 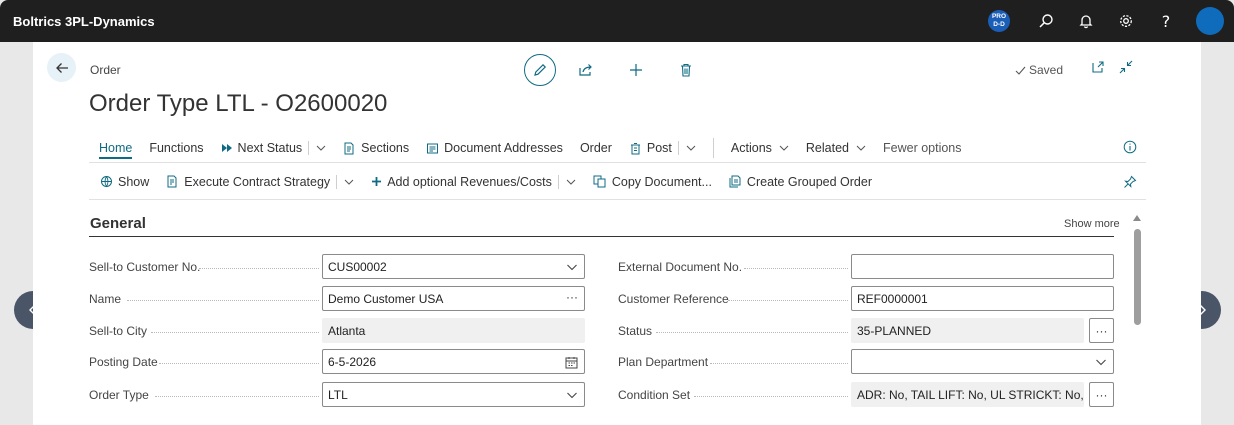 I want to click on app-bar-actions: PRO D-D ?, so click(x=1106, y=21).